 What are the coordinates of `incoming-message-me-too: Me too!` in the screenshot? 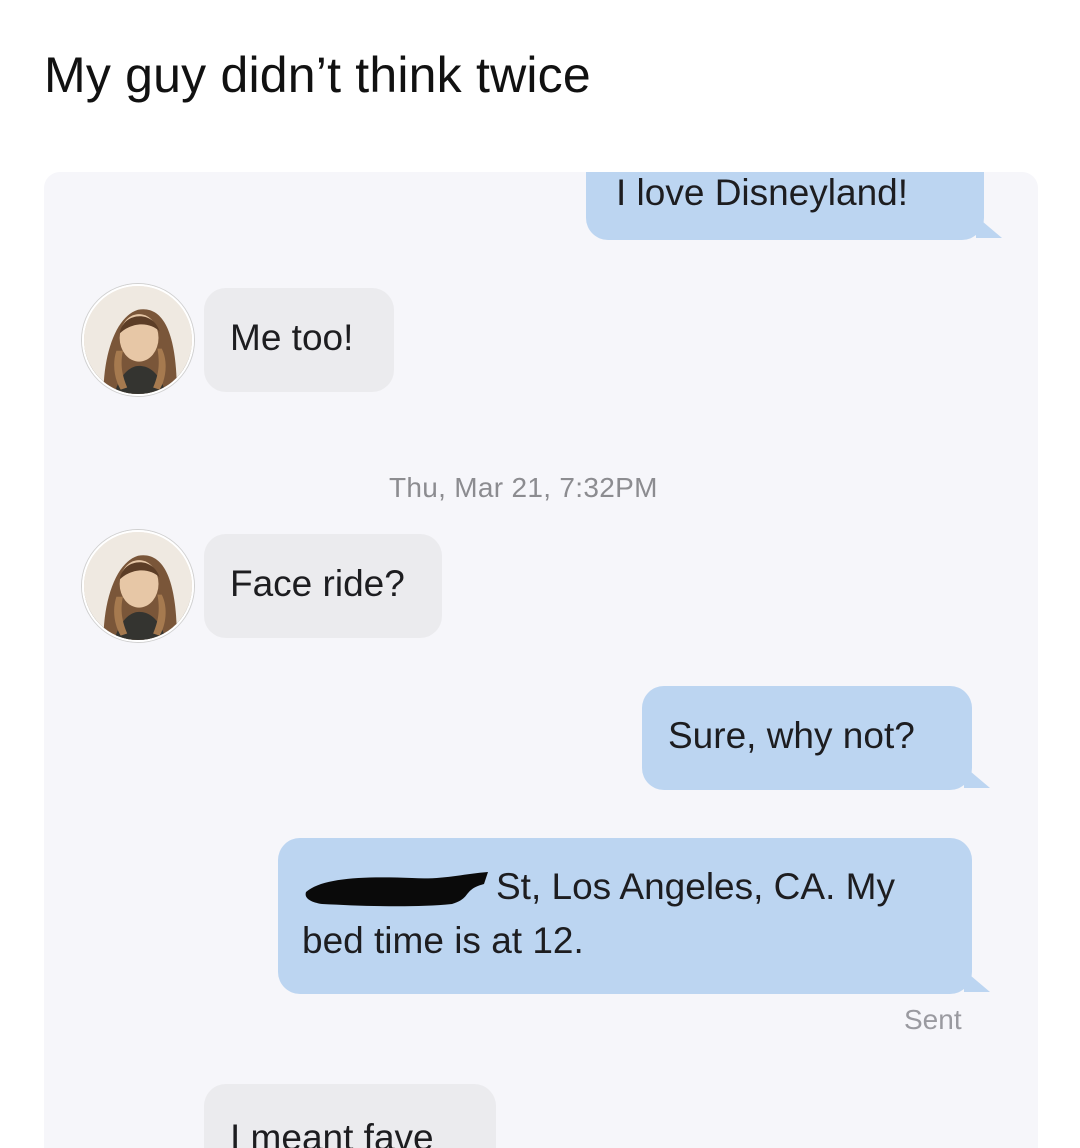 It's located at (299, 340).